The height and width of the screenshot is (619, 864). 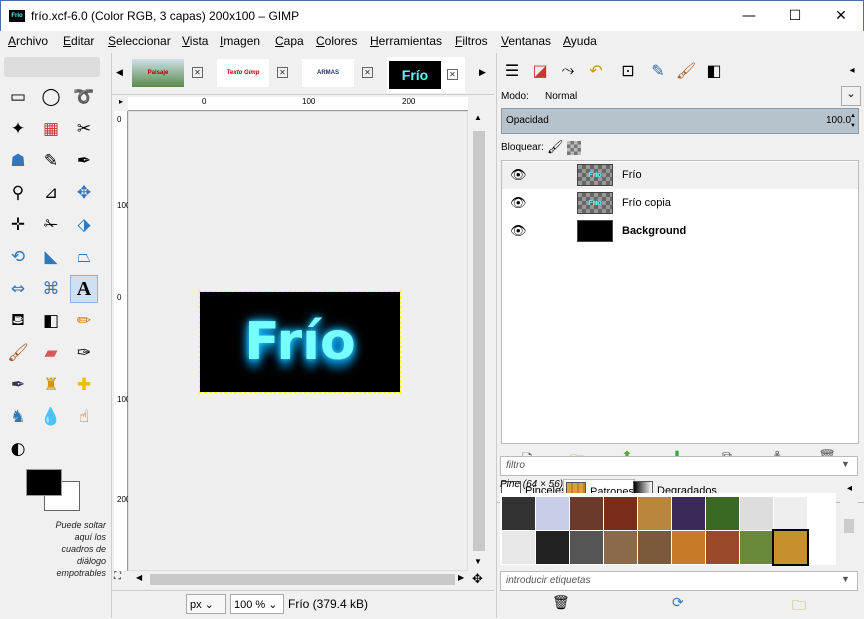 What do you see at coordinates (84, 257) in the screenshot?
I see `shear-icon: ⏢` at bounding box center [84, 257].